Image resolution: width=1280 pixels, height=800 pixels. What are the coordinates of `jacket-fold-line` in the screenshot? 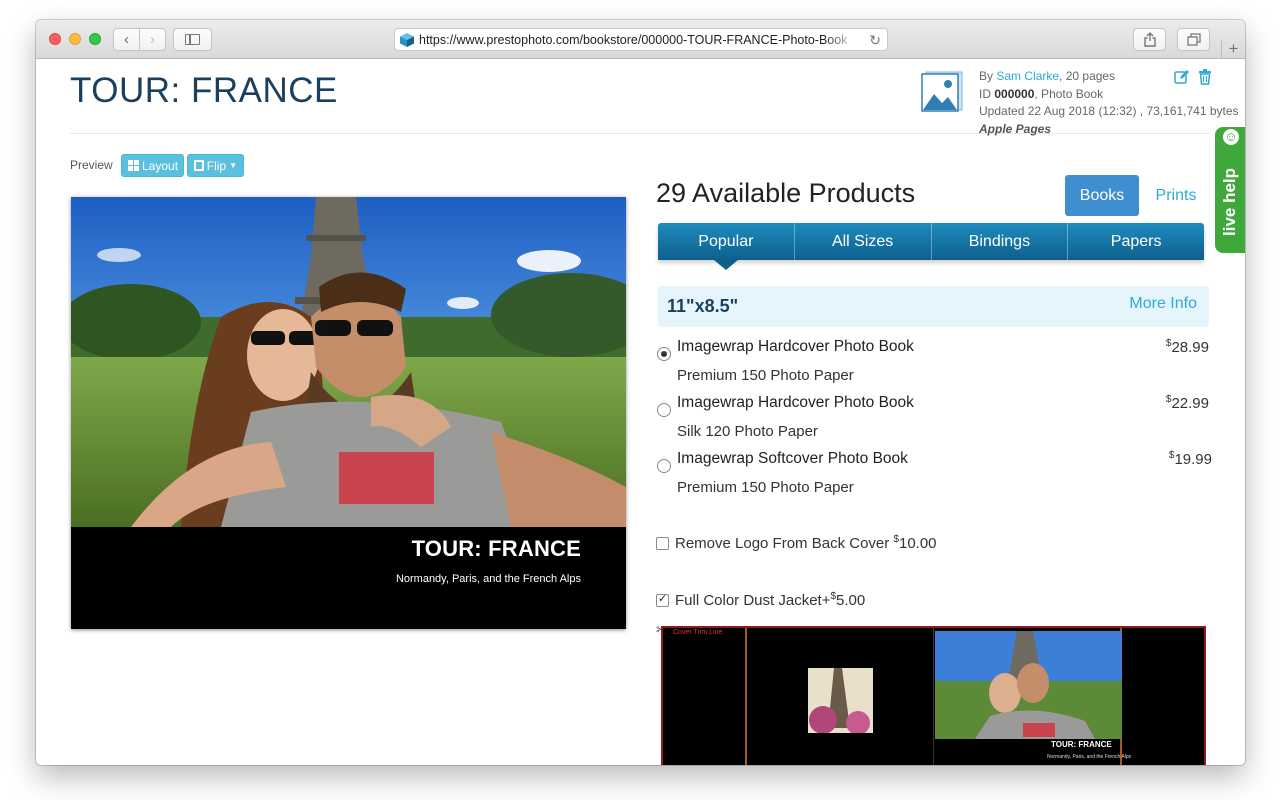 It's located at (746, 696).